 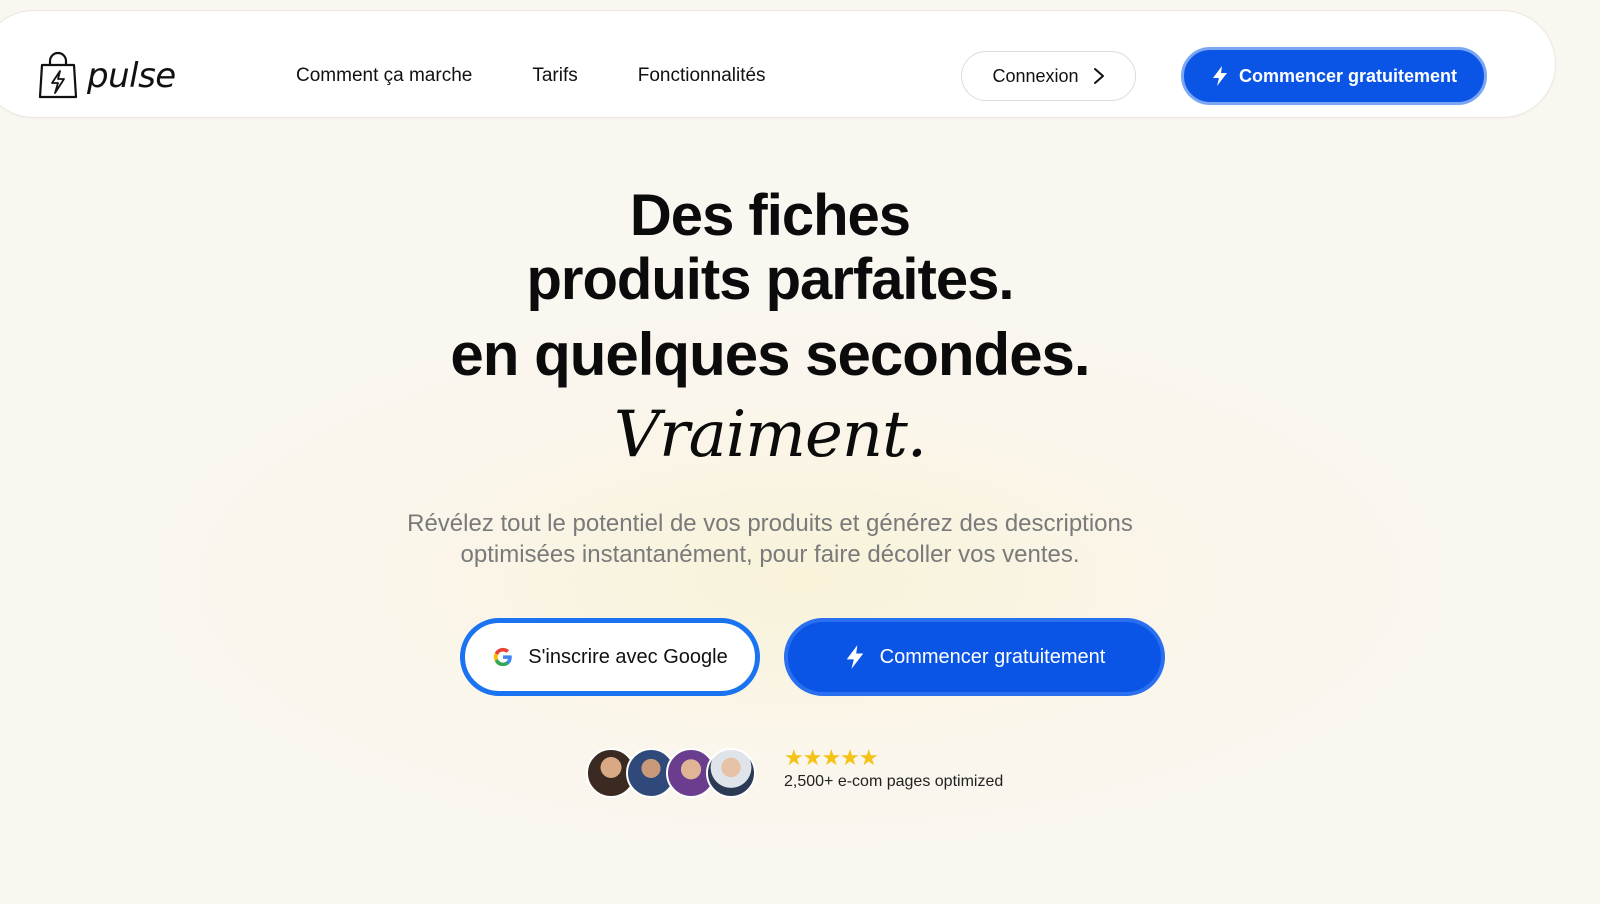 I want to click on hero-start-free-button: Commencer gratuitement, so click(x=974, y=657).